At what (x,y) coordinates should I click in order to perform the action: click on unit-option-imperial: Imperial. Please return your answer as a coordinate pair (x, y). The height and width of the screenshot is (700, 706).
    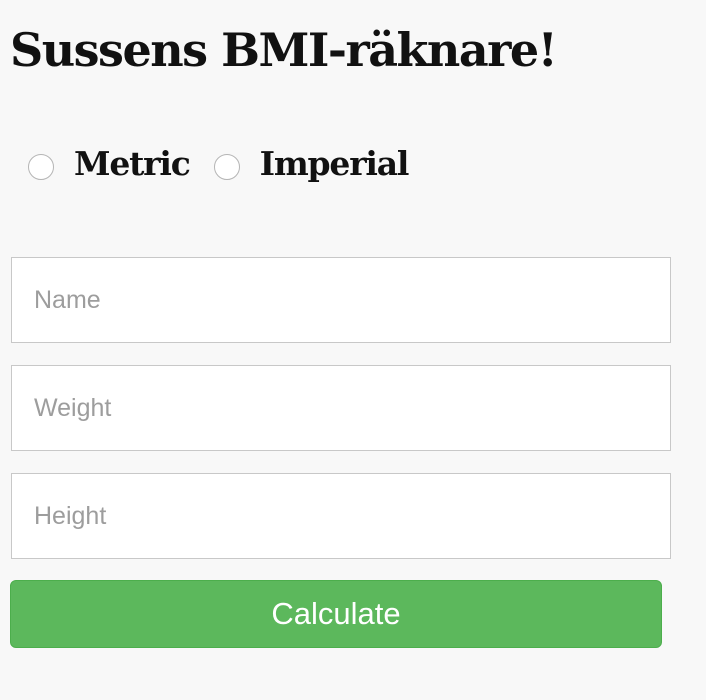
    Looking at the image, I should click on (311, 164).